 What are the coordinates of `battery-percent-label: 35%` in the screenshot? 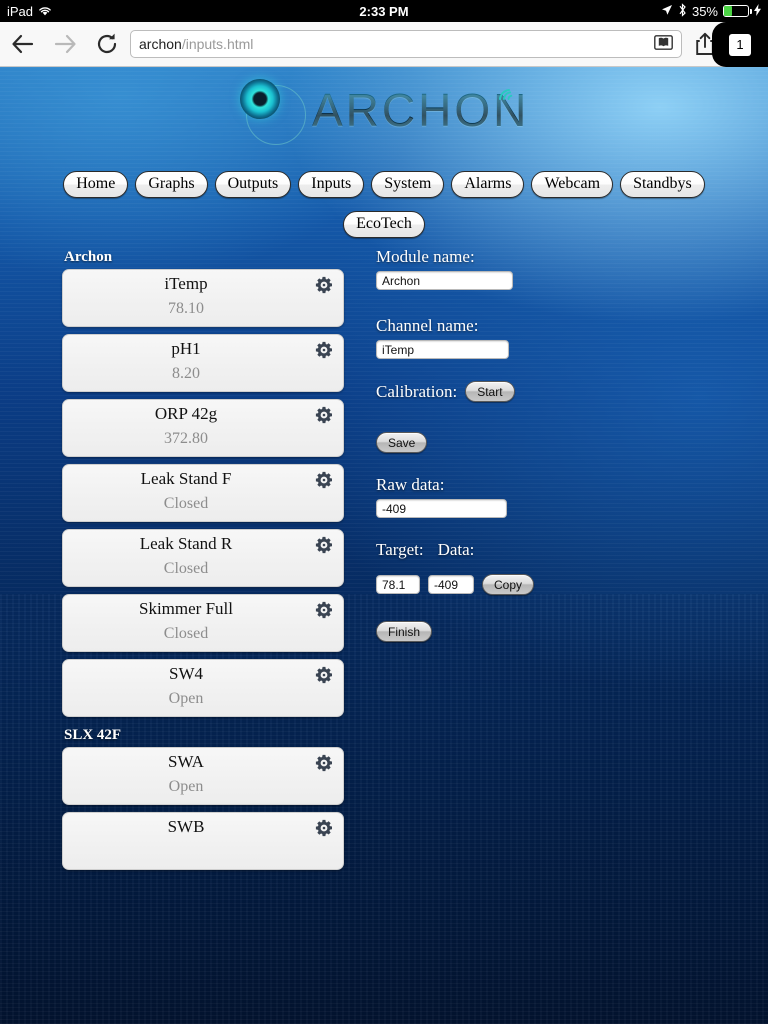 It's located at (704, 11).